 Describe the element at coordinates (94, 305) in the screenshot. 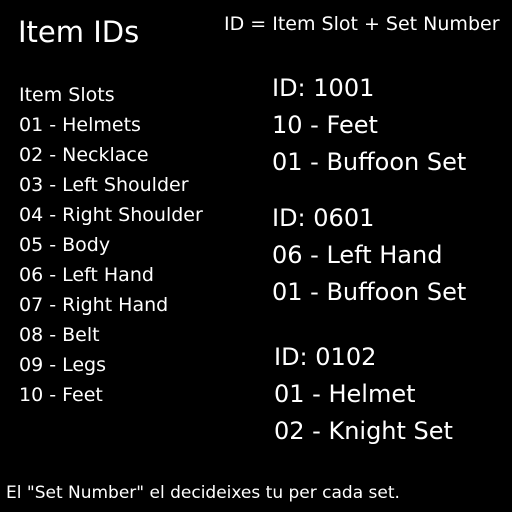

I see `slot-item: 07 - Right Hand` at that location.